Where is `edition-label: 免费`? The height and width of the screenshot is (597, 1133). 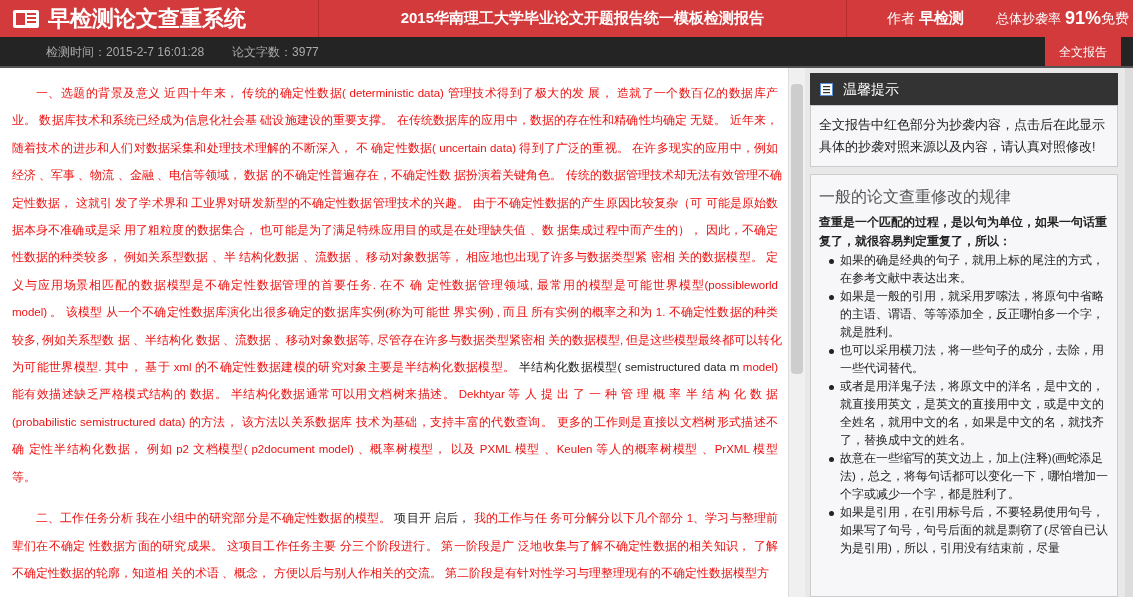
edition-label: 免费 is located at coordinates (1115, 18).